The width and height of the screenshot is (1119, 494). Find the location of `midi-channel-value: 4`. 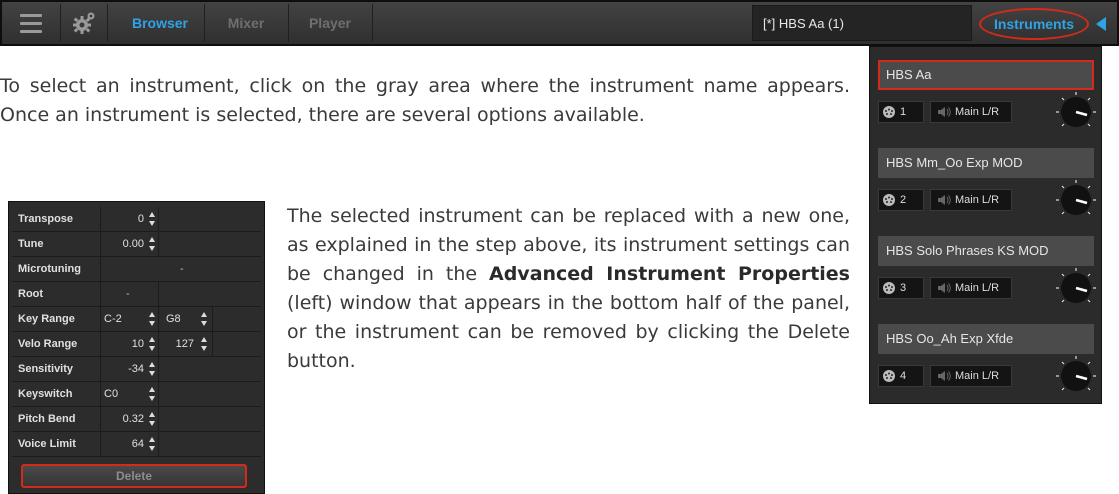

midi-channel-value: 4 is located at coordinates (903, 376).